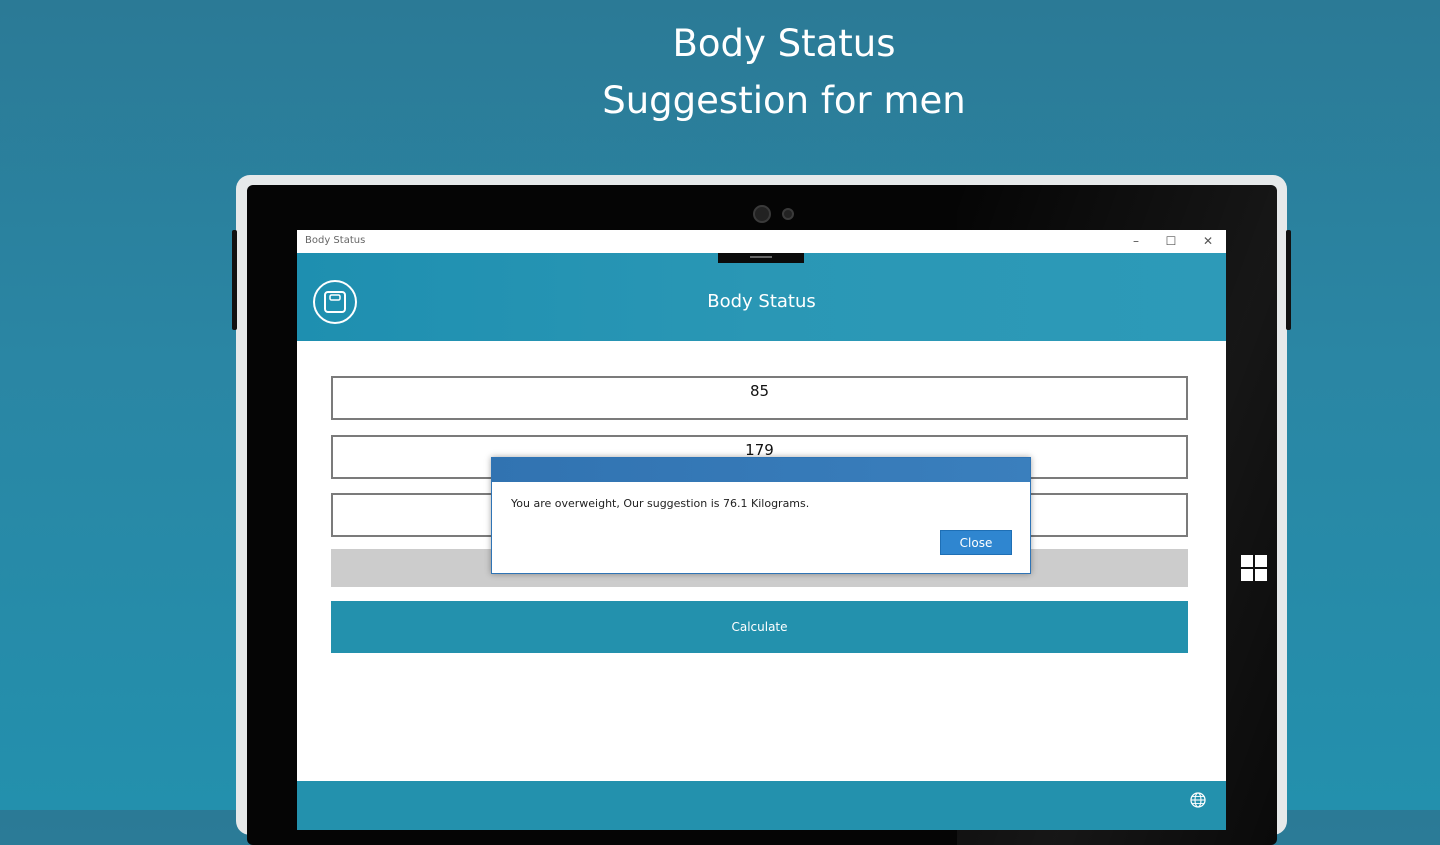  Describe the element at coordinates (761, 805) in the screenshot. I see `app-footer` at that location.